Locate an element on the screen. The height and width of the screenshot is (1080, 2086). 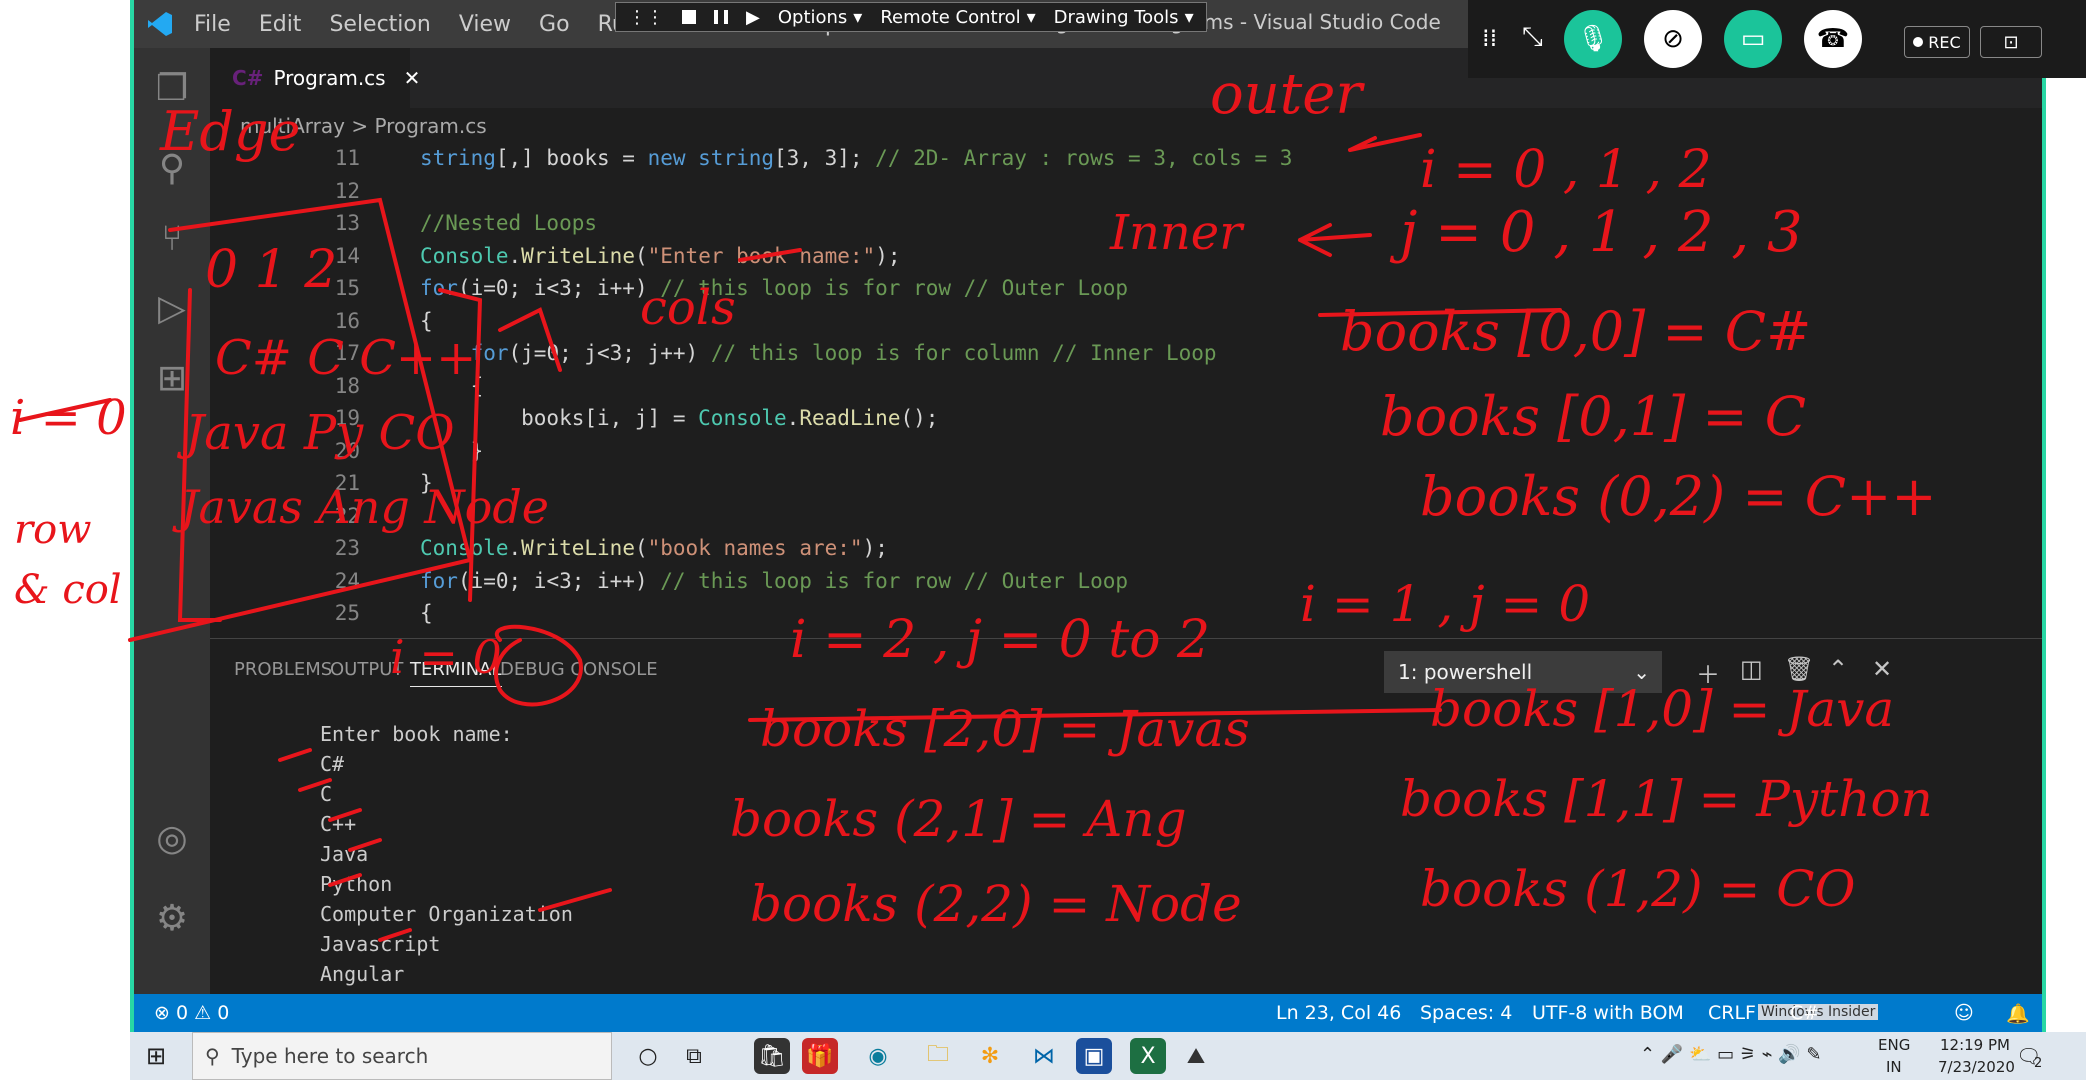
cortana-icon: ○ is located at coordinates (648, 1056).